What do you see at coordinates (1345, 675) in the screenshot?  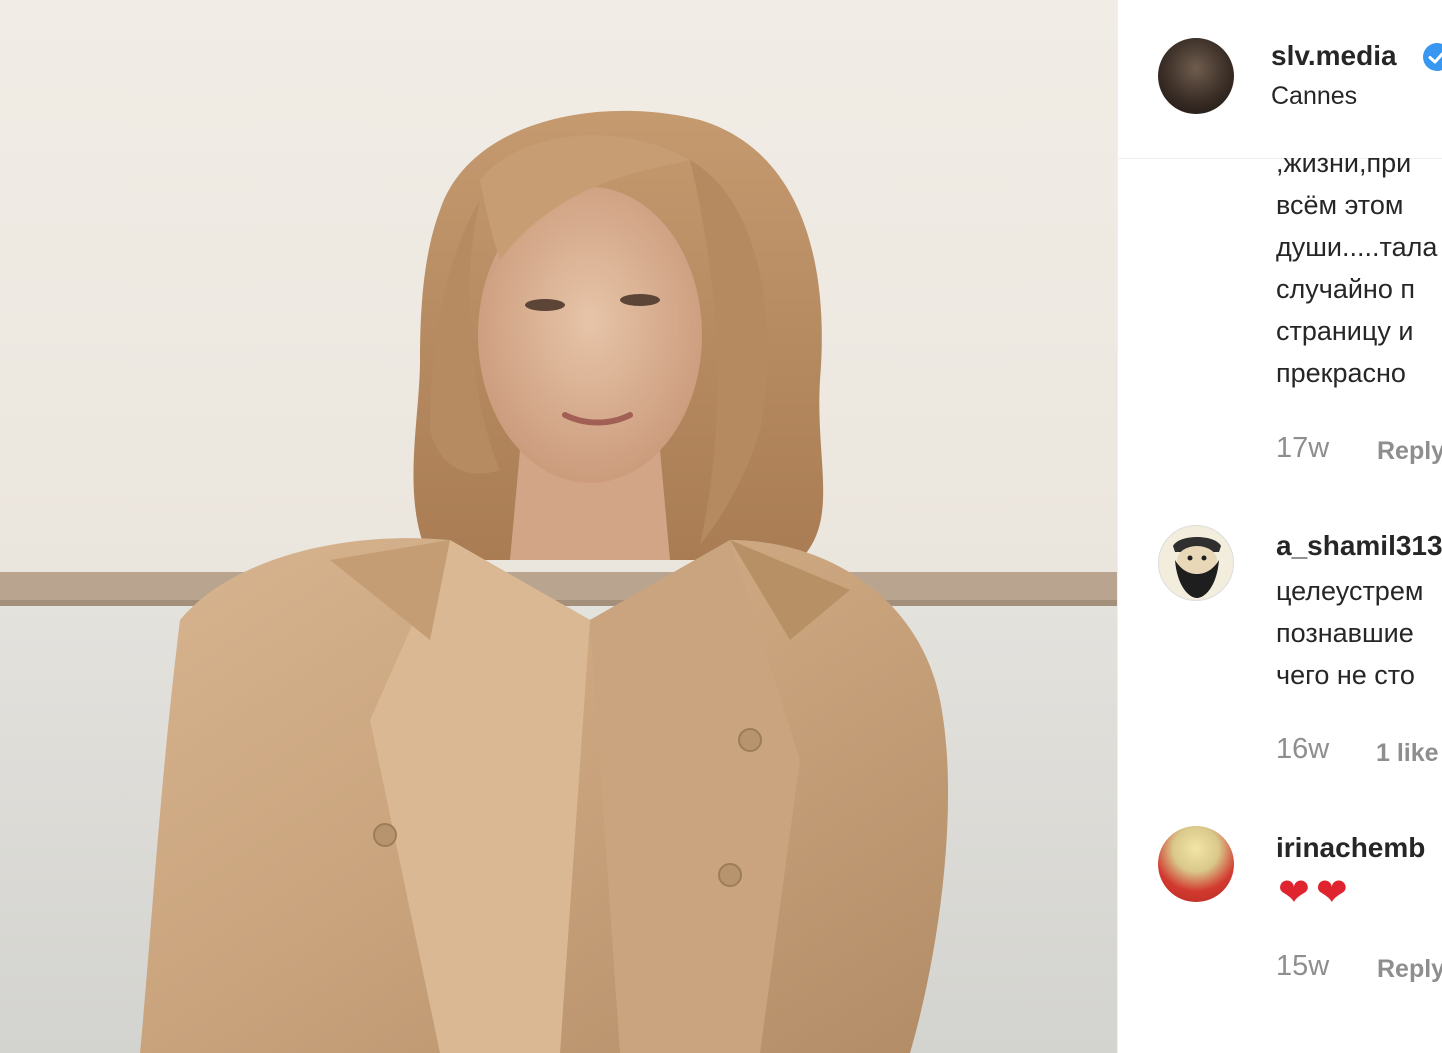 I see `comment-text-line: чего не сто` at bounding box center [1345, 675].